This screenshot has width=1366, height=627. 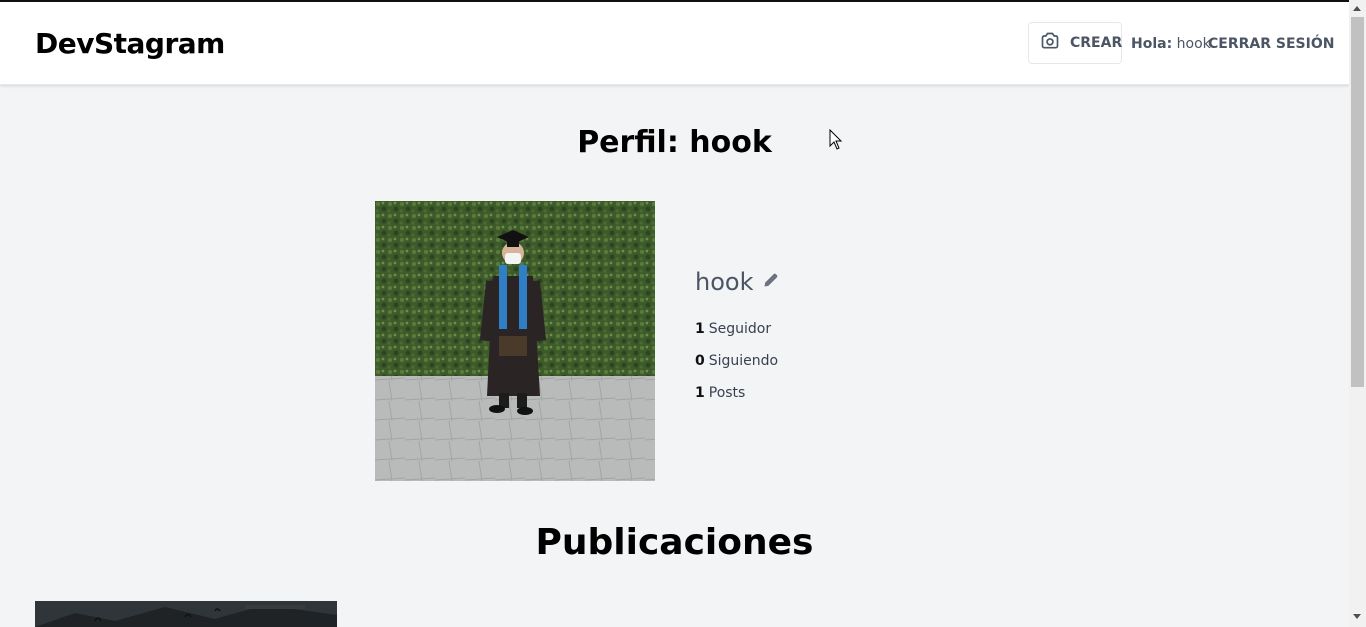 What do you see at coordinates (1271, 44) in the screenshot?
I see `logout-button: CERRAR SESIÓN` at bounding box center [1271, 44].